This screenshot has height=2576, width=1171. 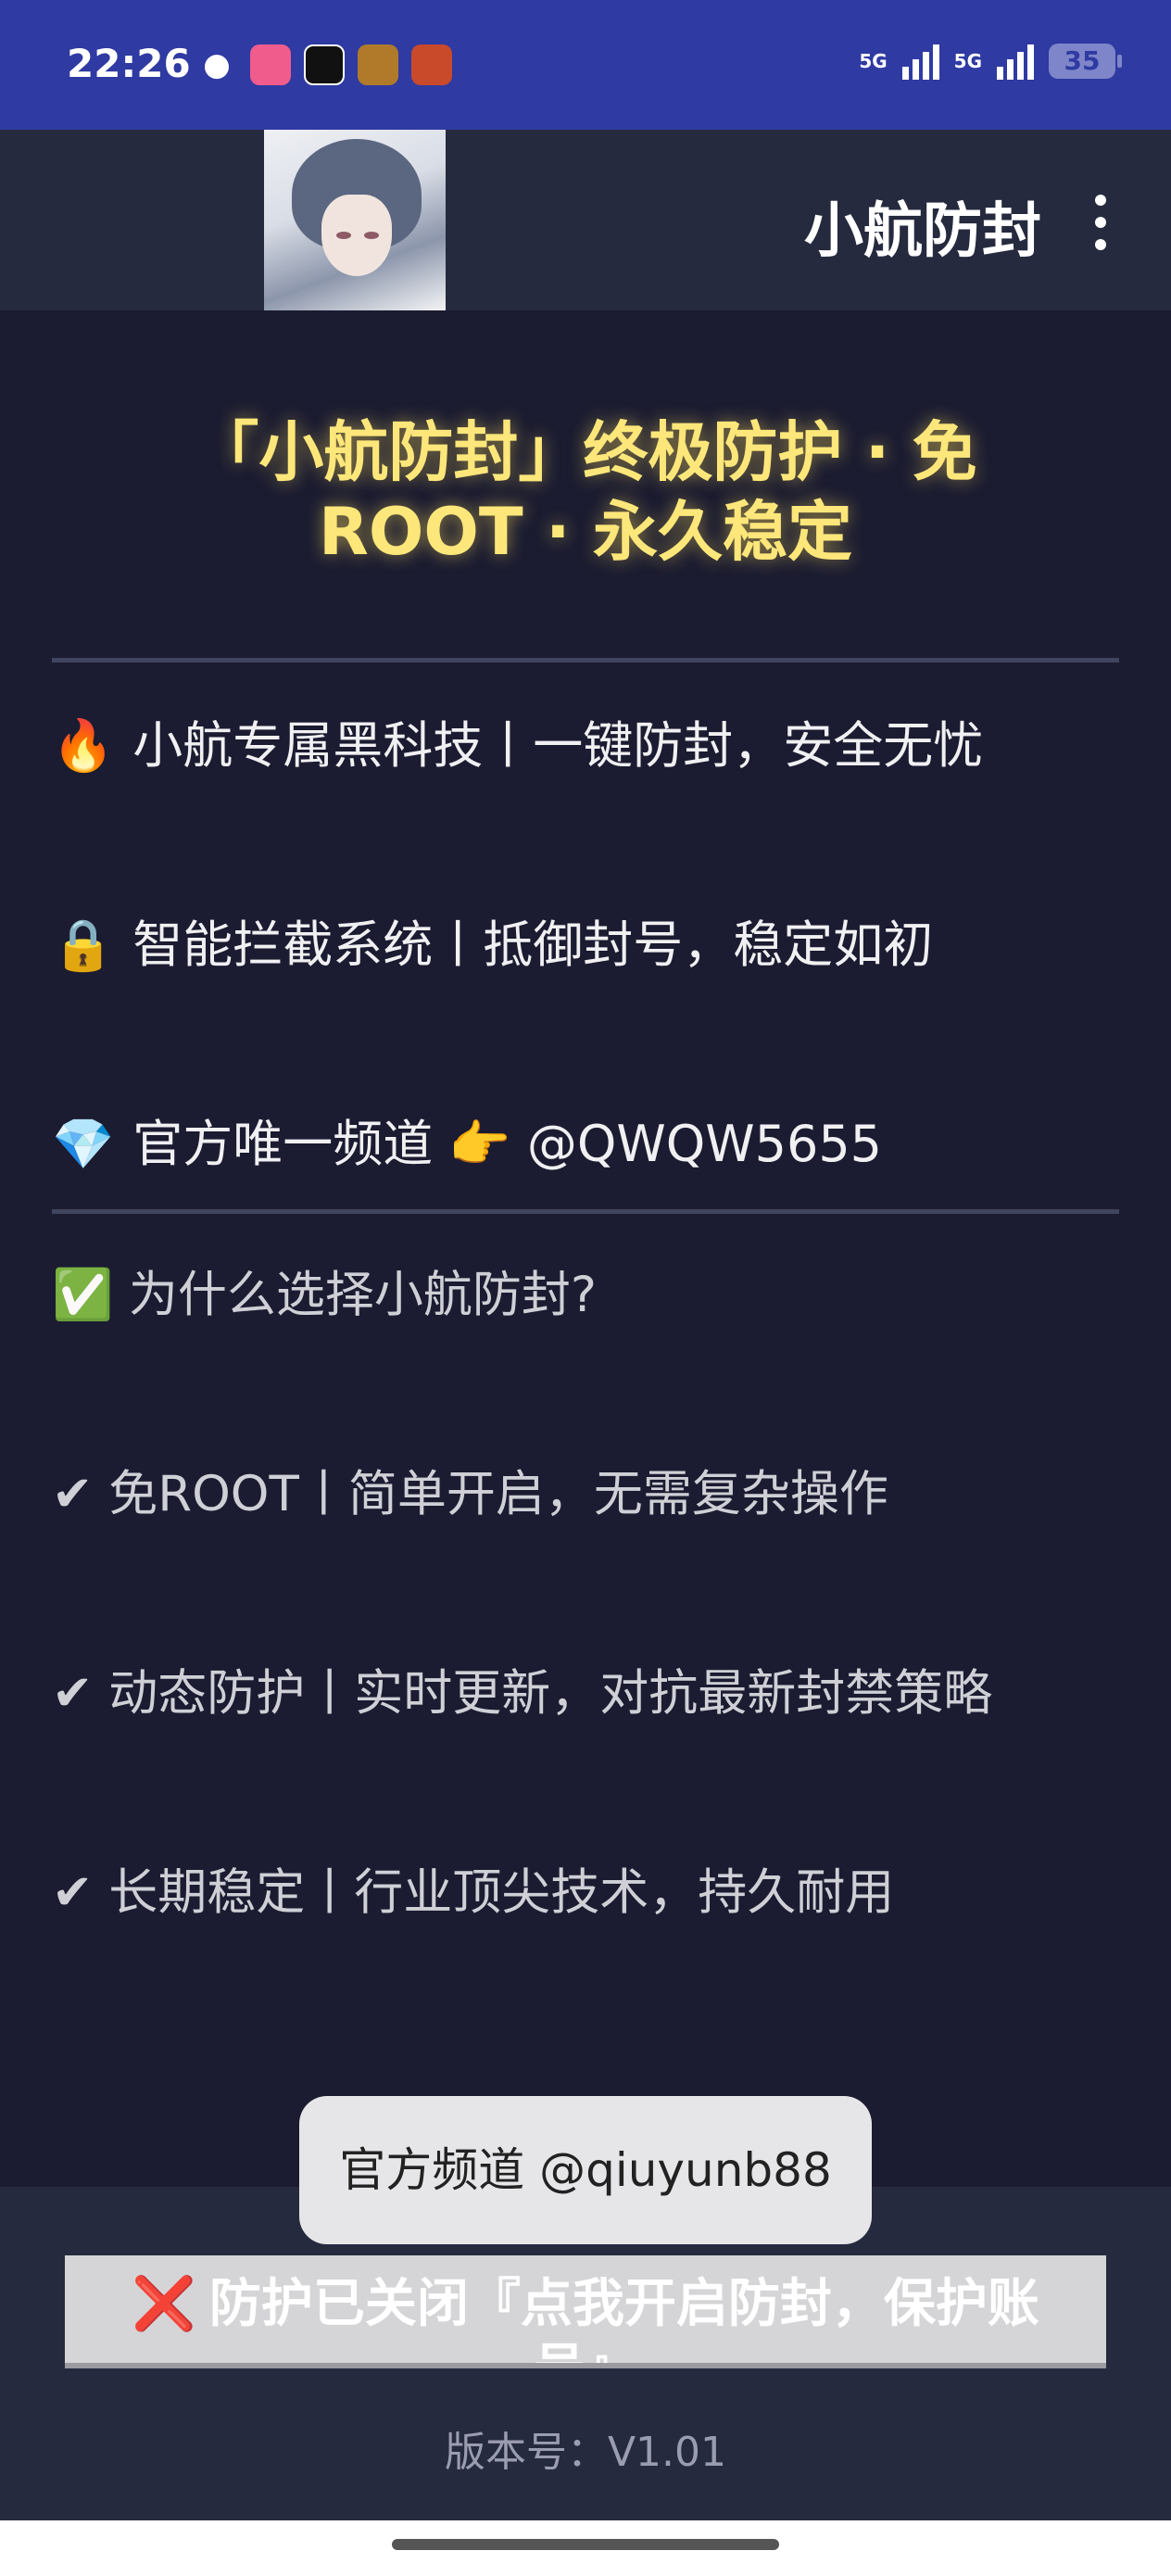 I want to click on notification-icons: ●, so click(x=324, y=64).